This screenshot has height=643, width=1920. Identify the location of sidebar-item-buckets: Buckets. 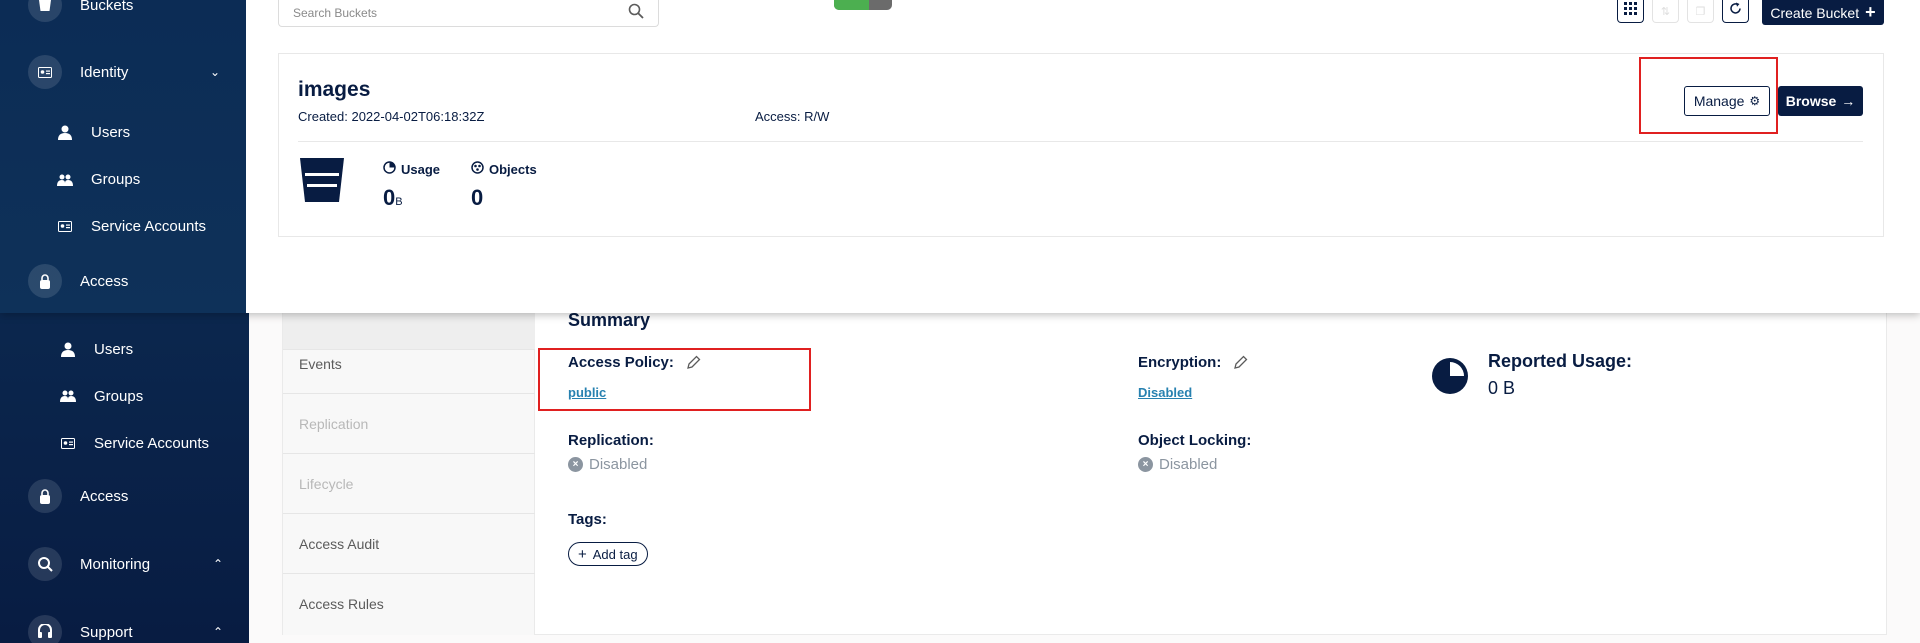
(80, 11).